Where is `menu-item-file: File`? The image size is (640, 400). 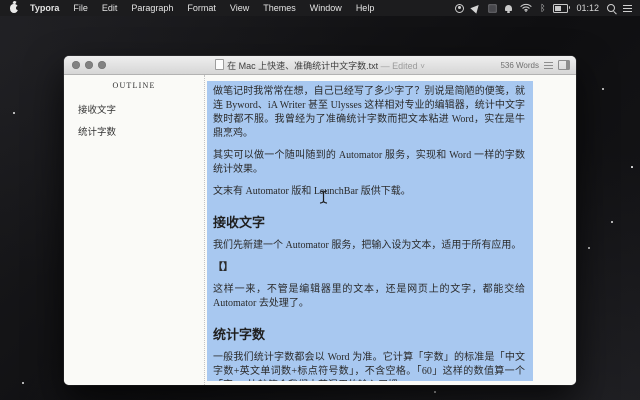
menu-item-file: File is located at coordinates (80, 8).